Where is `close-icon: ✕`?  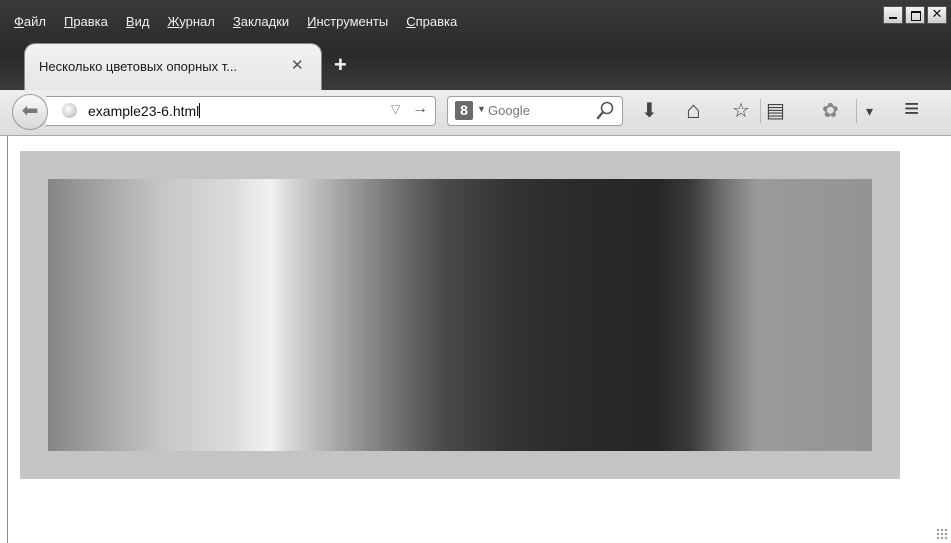 close-icon: ✕ is located at coordinates (937, 13).